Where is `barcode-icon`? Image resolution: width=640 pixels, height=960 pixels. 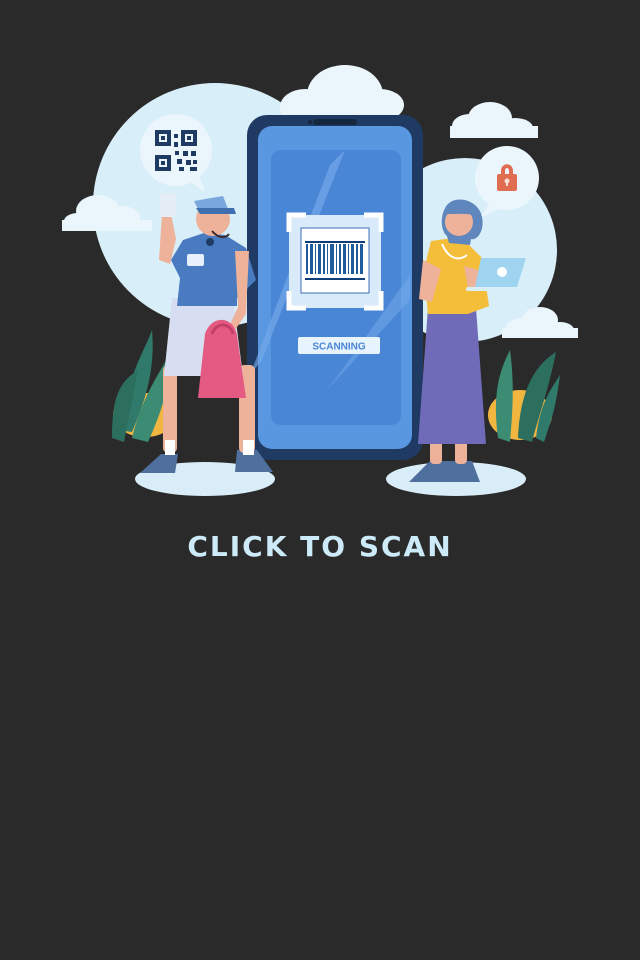 barcode-icon is located at coordinates (335, 260).